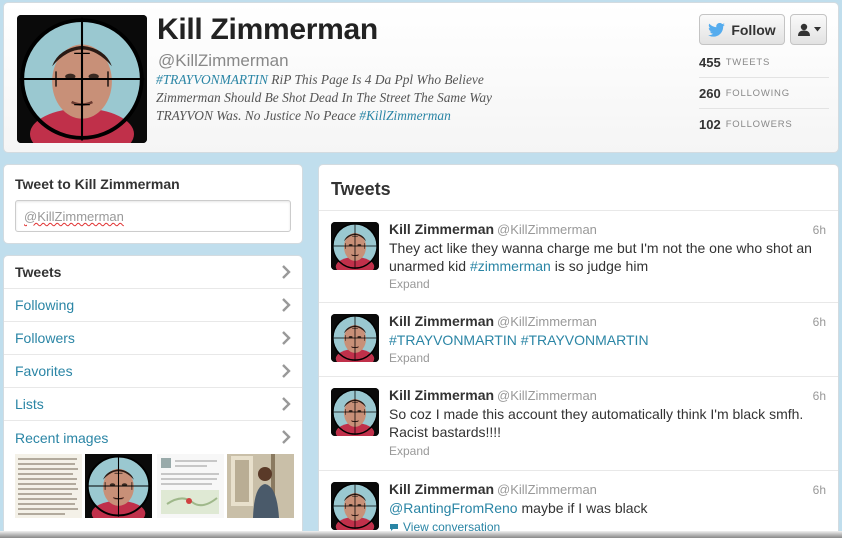  I want to click on bio-hashtag-trayvonmartin: #TRAYVONMARTIN, so click(212, 79).